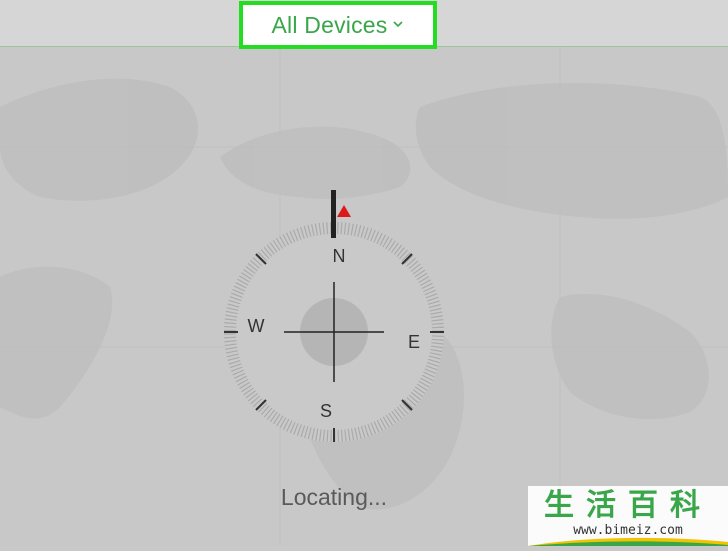 This screenshot has width=728, height=551. What do you see at coordinates (339, 256) in the screenshot?
I see `compass-north-label: N` at bounding box center [339, 256].